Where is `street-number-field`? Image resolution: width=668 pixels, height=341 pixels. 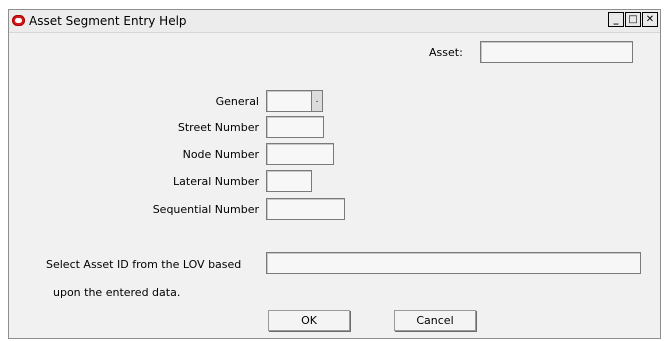
street-number-field is located at coordinates (295, 127).